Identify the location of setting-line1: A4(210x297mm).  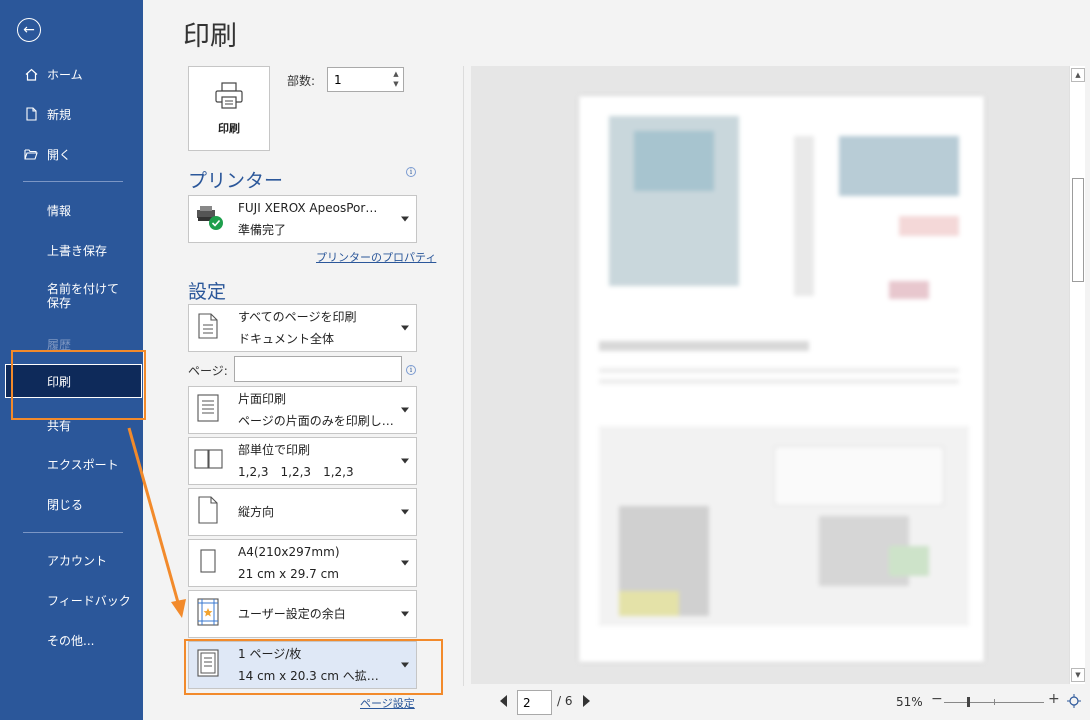
(289, 552).